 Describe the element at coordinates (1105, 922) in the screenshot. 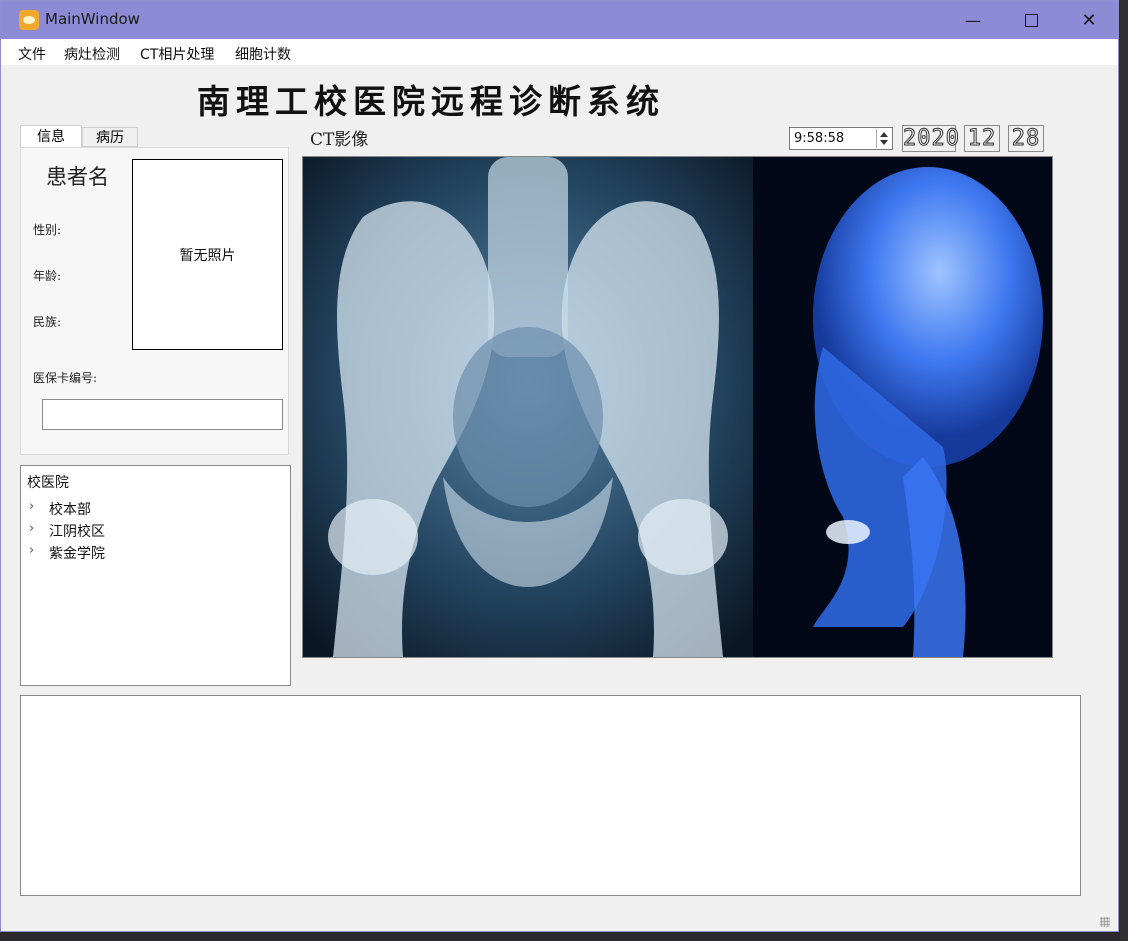

I see `resize-grip-icon` at that location.